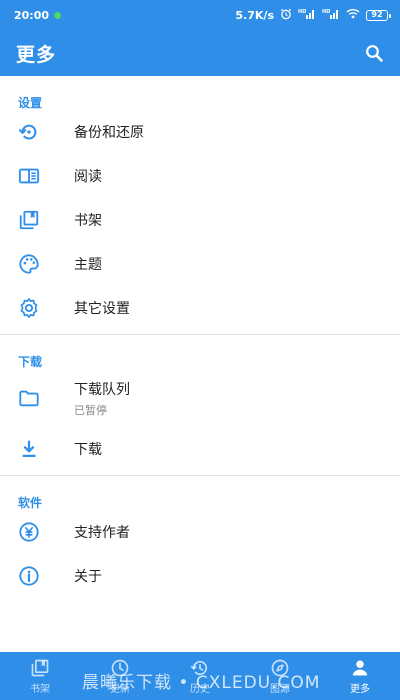 Image resolution: width=400 pixels, height=700 pixels. I want to click on folder-icon, so click(37, 398).